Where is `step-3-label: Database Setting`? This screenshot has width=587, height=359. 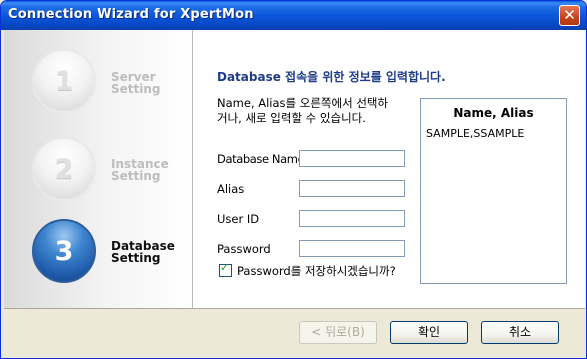
step-3-label: Database Setting is located at coordinates (143, 252).